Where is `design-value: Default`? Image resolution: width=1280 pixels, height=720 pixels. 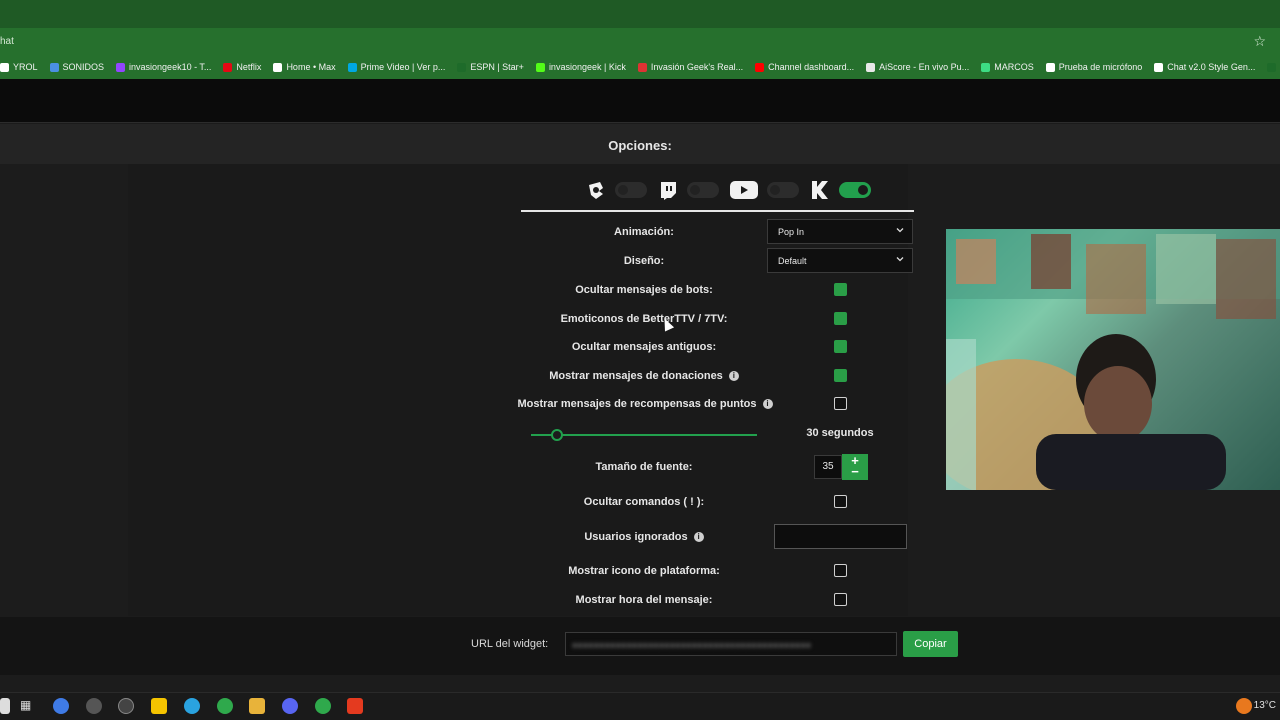 design-value: Default is located at coordinates (792, 261).